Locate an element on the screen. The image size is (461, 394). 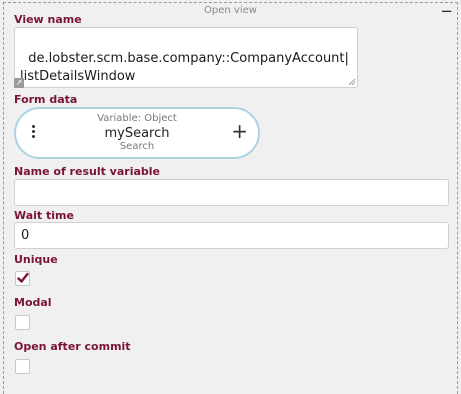
view-name-label: View name is located at coordinates (48, 19).